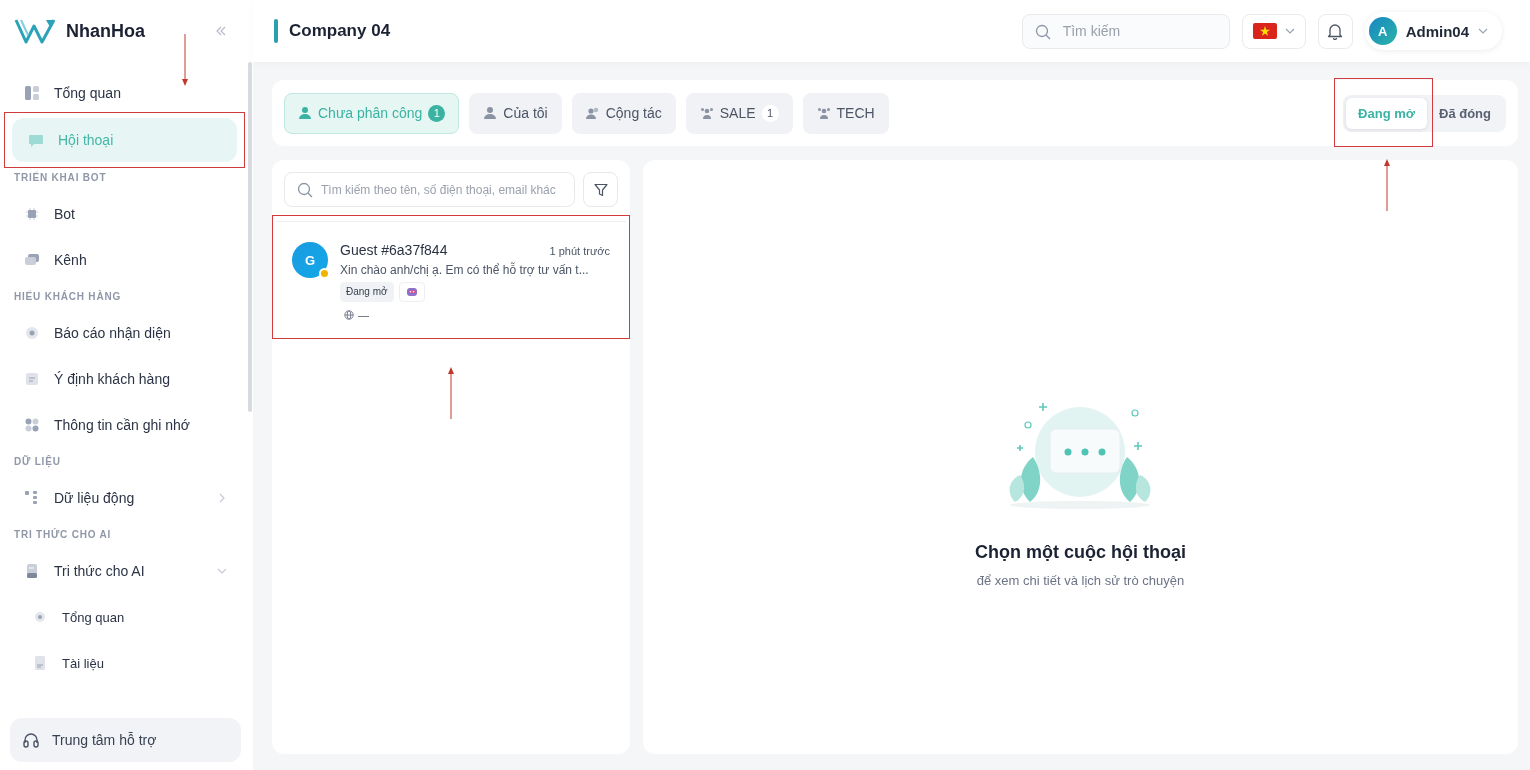  Describe the element at coordinates (739, 113) in the screenshot. I see `tab: SALE 1` at that location.